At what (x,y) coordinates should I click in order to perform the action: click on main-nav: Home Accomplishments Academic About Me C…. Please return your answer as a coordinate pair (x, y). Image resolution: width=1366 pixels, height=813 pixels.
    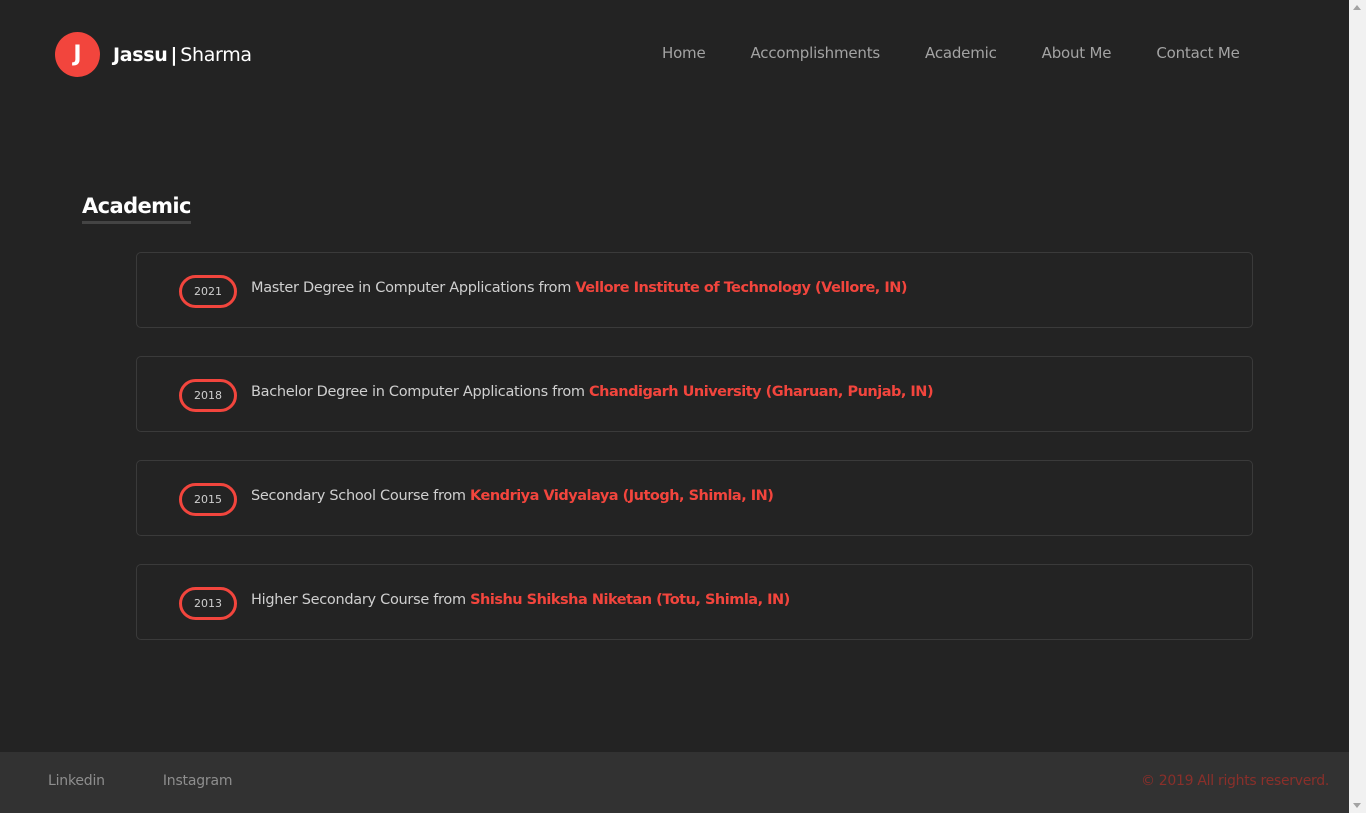
    Looking at the image, I should click on (951, 53).